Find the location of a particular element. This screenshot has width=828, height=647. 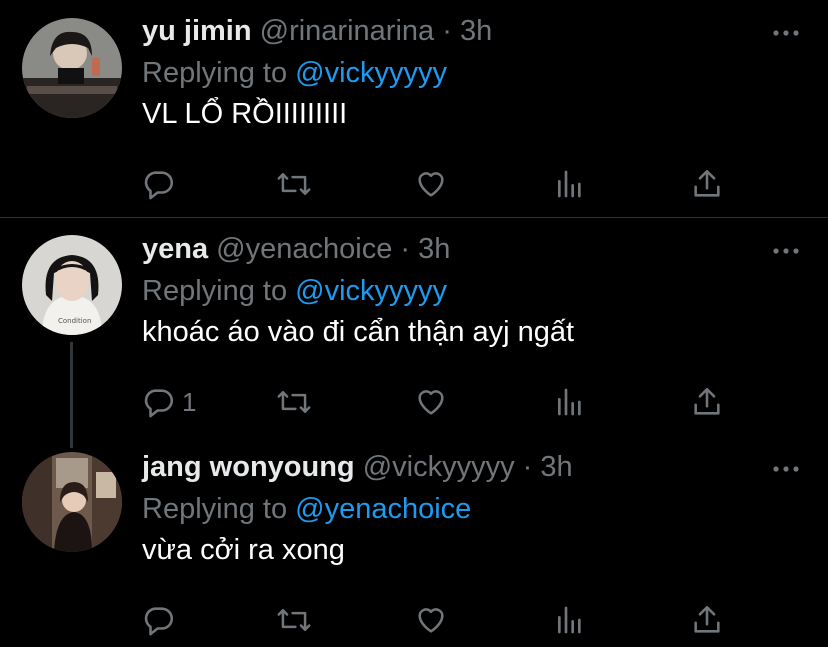

handle: @yenachoice is located at coordinates (304, 249).